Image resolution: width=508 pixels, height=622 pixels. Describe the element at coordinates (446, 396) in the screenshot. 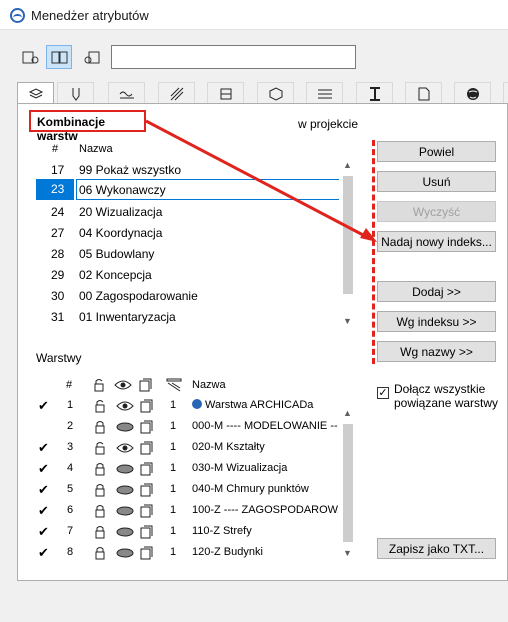

I see `include-related-label: Dołącz wszystkie powiązane warstwy` at that location.